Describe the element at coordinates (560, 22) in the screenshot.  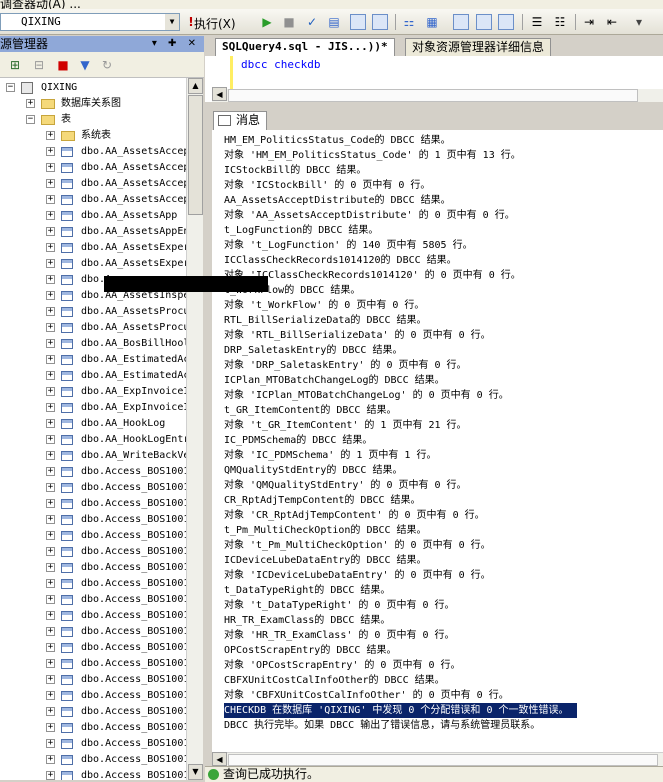
I see `uncomment-icon: ☷` at that location.